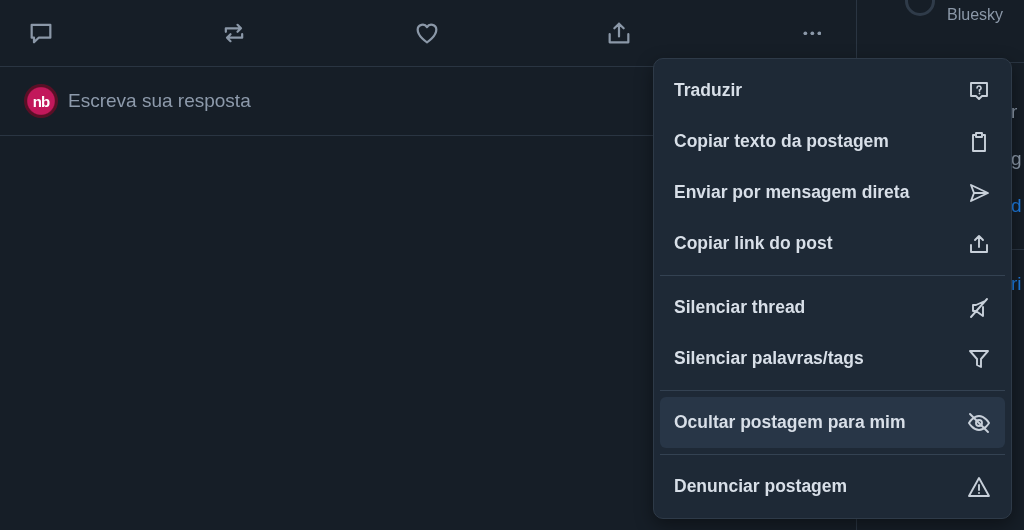 The image size is (1024, 530). What do you see at coordinates (41, 101) in the screenshot?
I see `avatar: nb` at bounding box center [41, 101].